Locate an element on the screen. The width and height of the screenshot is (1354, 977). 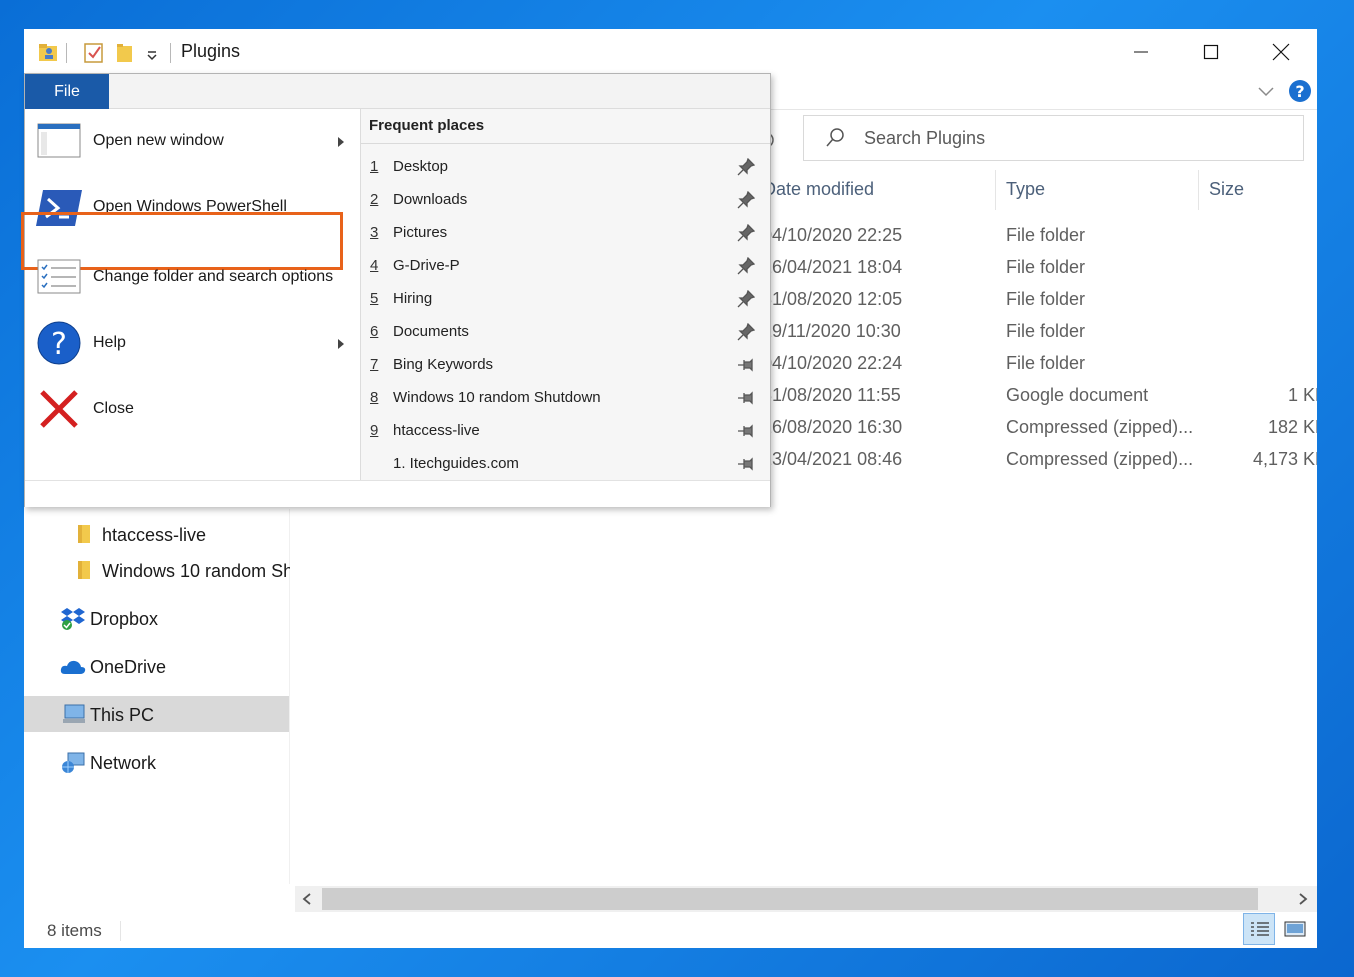
frequent-place-item: 8 Windows 10 random Shutdown is located at coordinates (565, 397).